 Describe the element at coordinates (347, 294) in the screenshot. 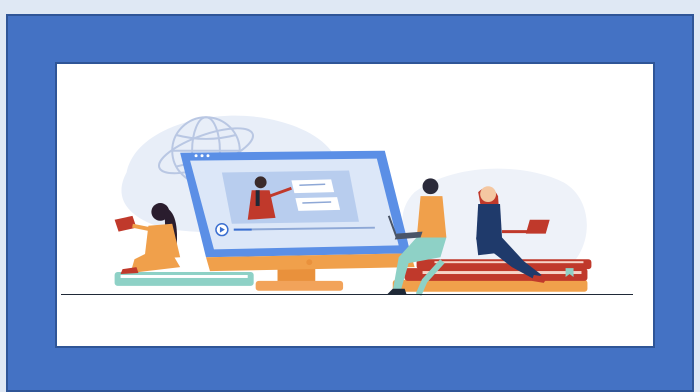

I see `ground-line` at that location.